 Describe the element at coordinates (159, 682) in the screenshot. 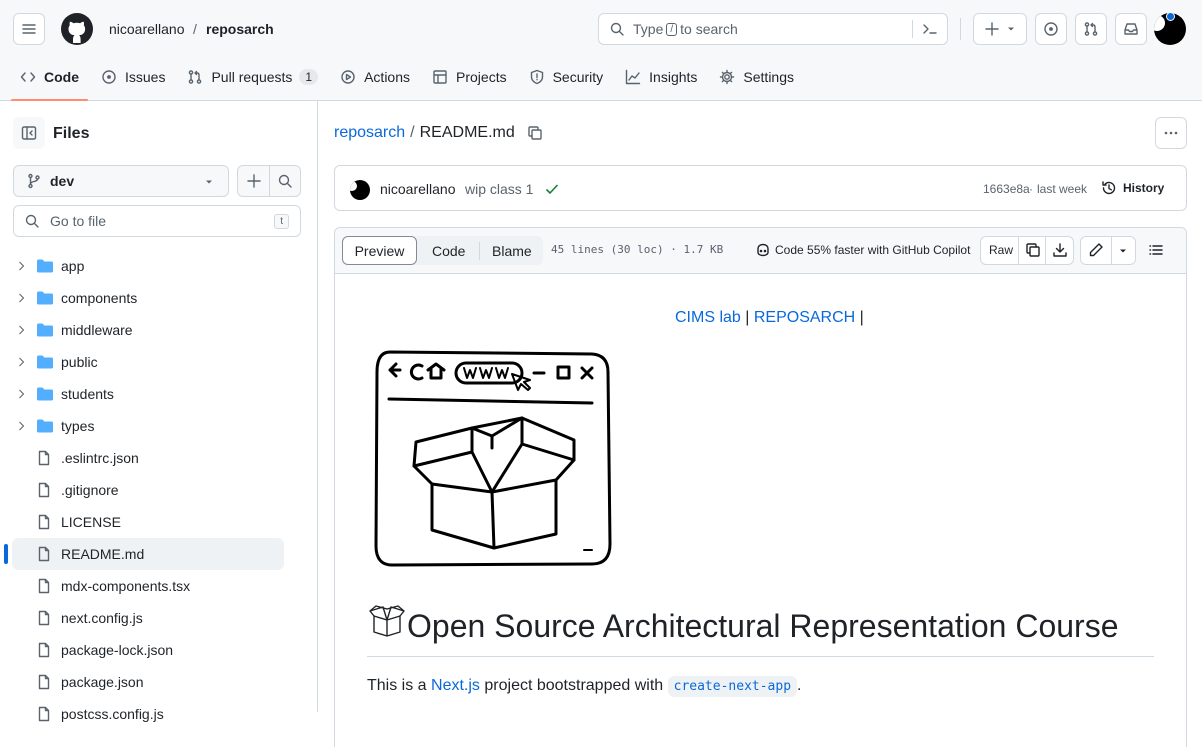

I see `tree-file-item: package.json` at that location.